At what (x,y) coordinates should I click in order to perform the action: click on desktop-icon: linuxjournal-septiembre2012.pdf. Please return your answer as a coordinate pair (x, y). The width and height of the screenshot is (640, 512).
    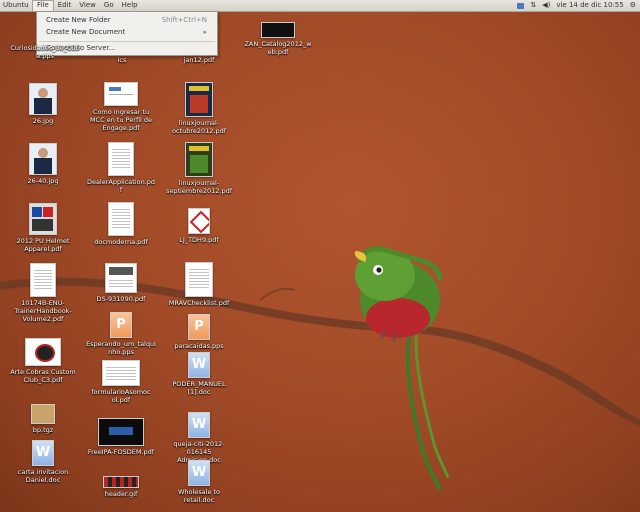
    Looking at the image, I should click on (199, 168).